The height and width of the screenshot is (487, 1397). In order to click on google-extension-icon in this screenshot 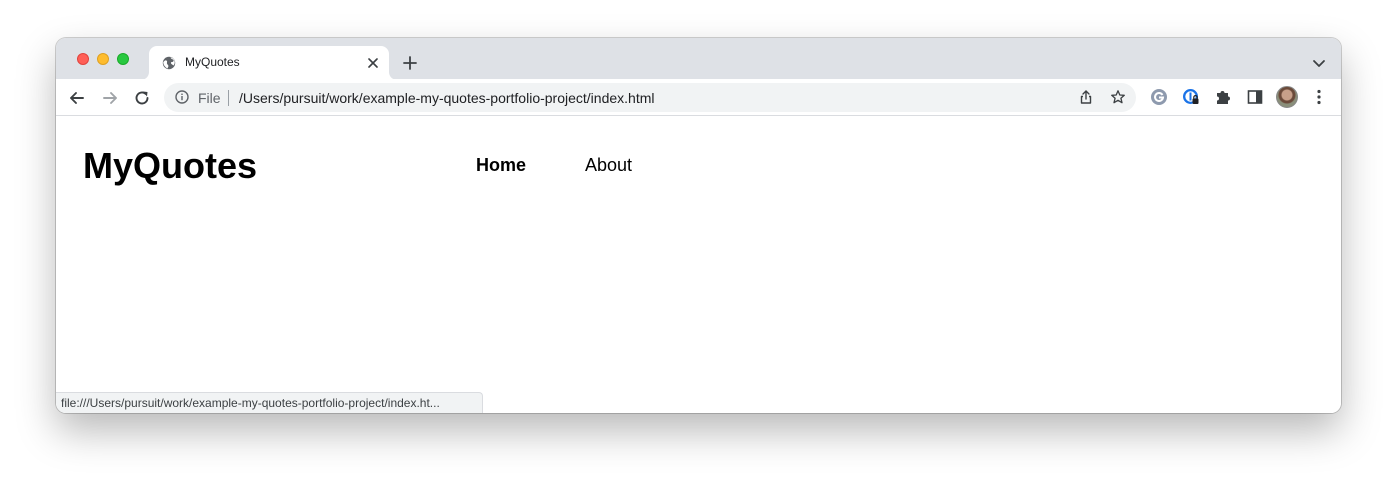, I will do `click(1159, 97)`.